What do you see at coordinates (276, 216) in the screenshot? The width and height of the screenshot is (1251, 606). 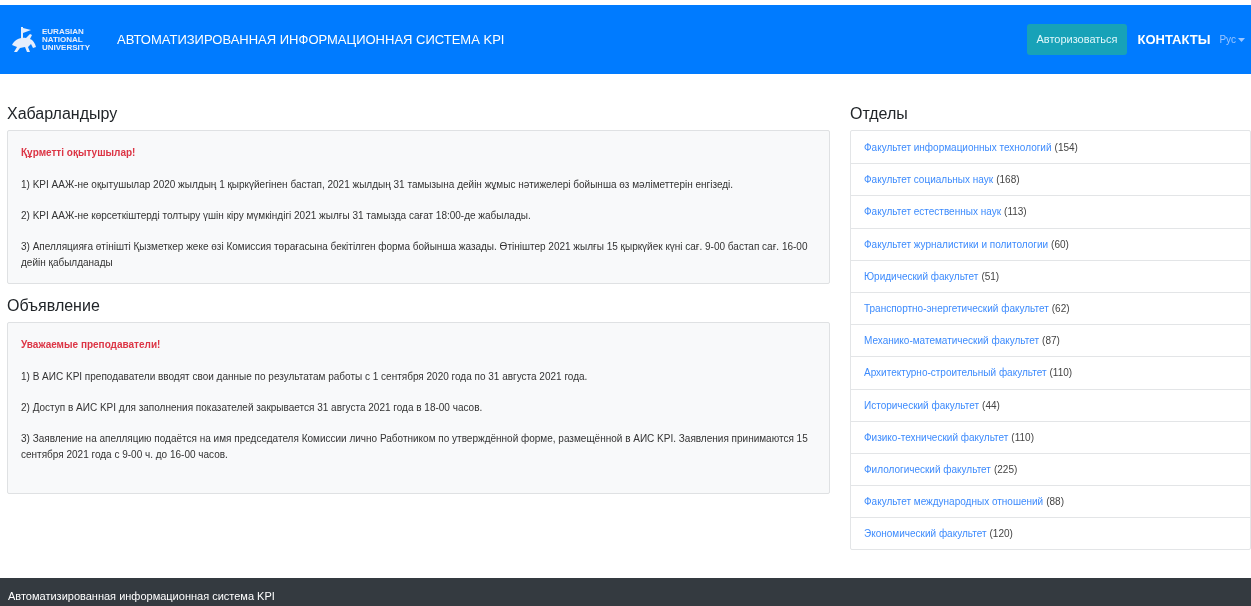 I see `announcement-paragraph: 2) KPI ААЖ-не көрсеткіштерді толтыру үшін кіру мүмкіндігі 2021 жылғы 31 тамызда сағат 18:00-де жабылады.` at bounding box center [276, 216].